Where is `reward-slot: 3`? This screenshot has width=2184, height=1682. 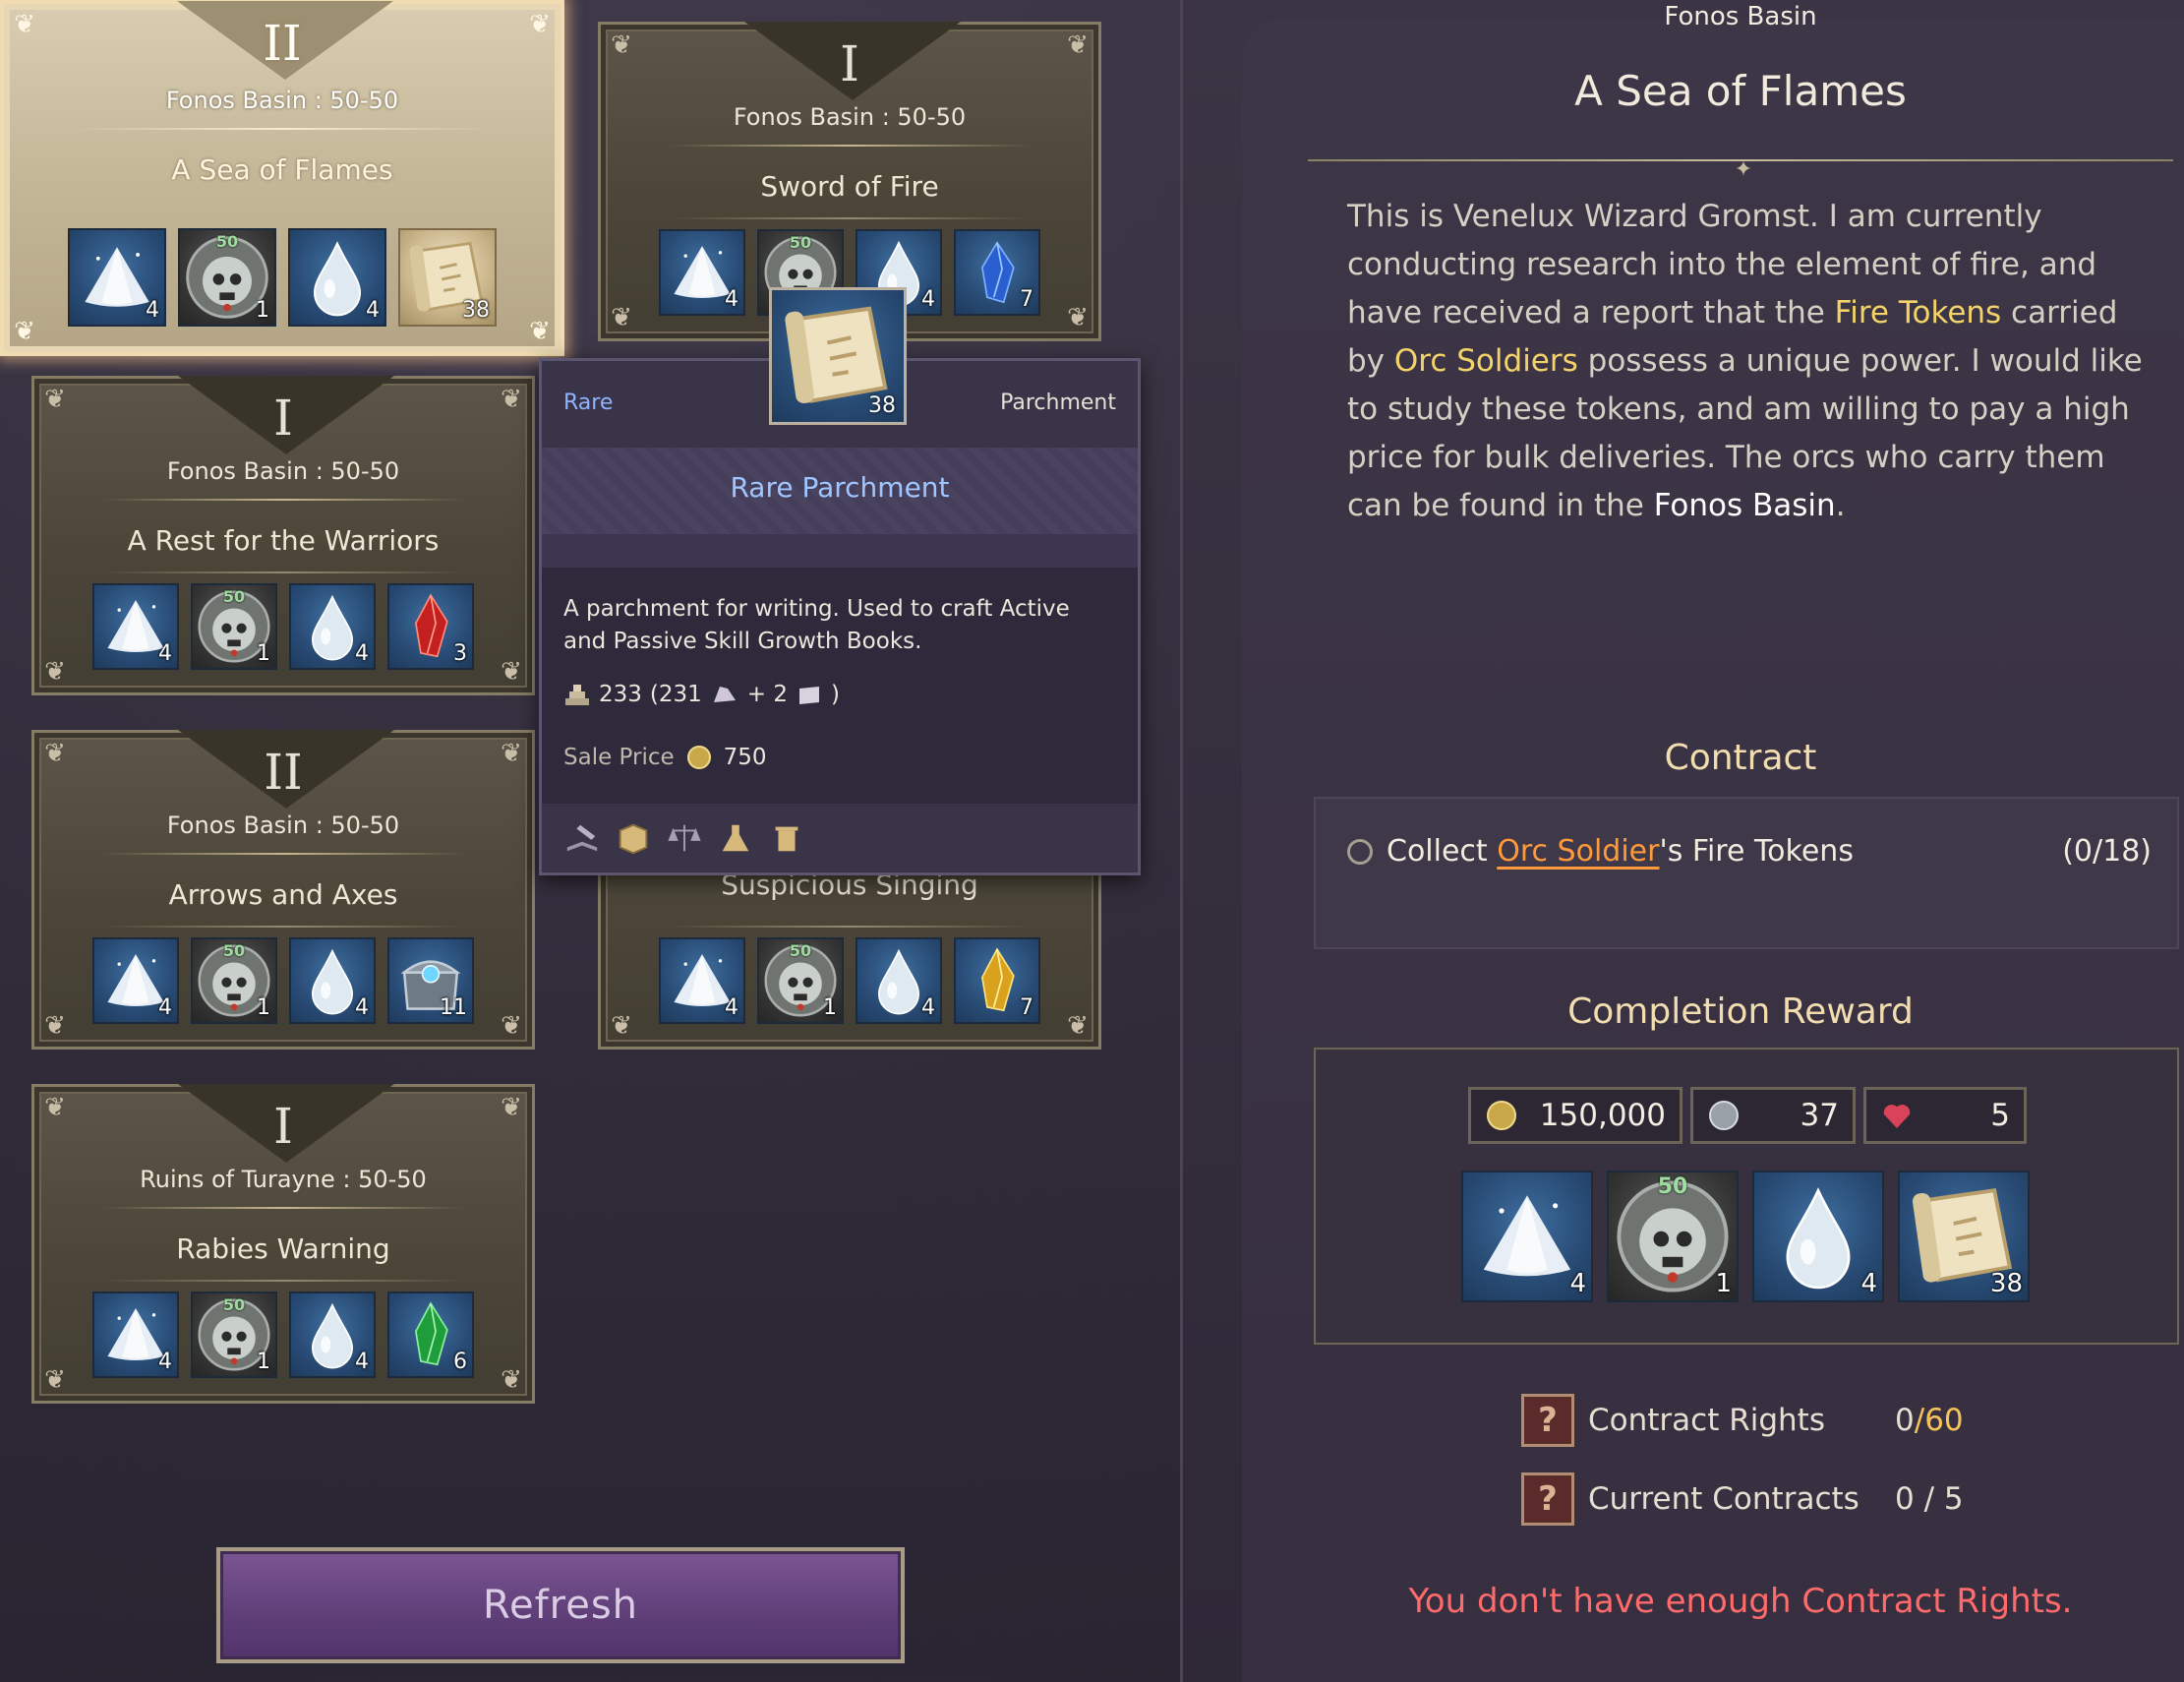
reward-slot: 3 is located at coordinates (430, 626).